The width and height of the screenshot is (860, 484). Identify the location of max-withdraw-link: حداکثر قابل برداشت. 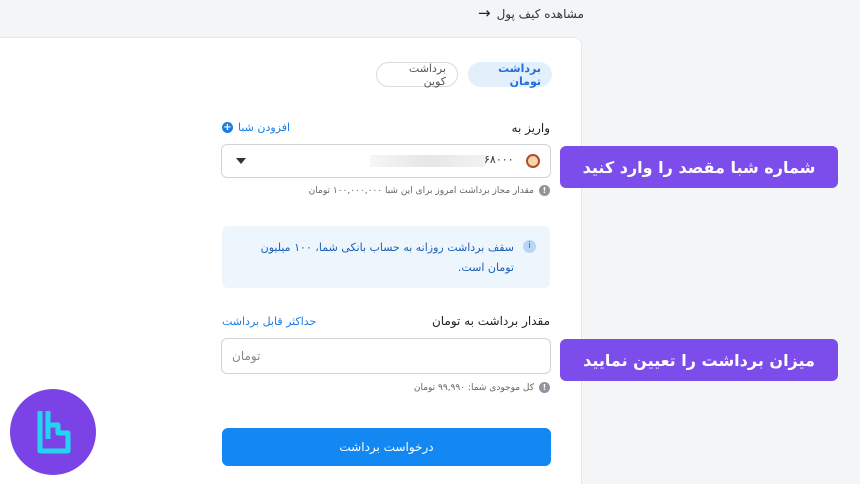
(269, 321).